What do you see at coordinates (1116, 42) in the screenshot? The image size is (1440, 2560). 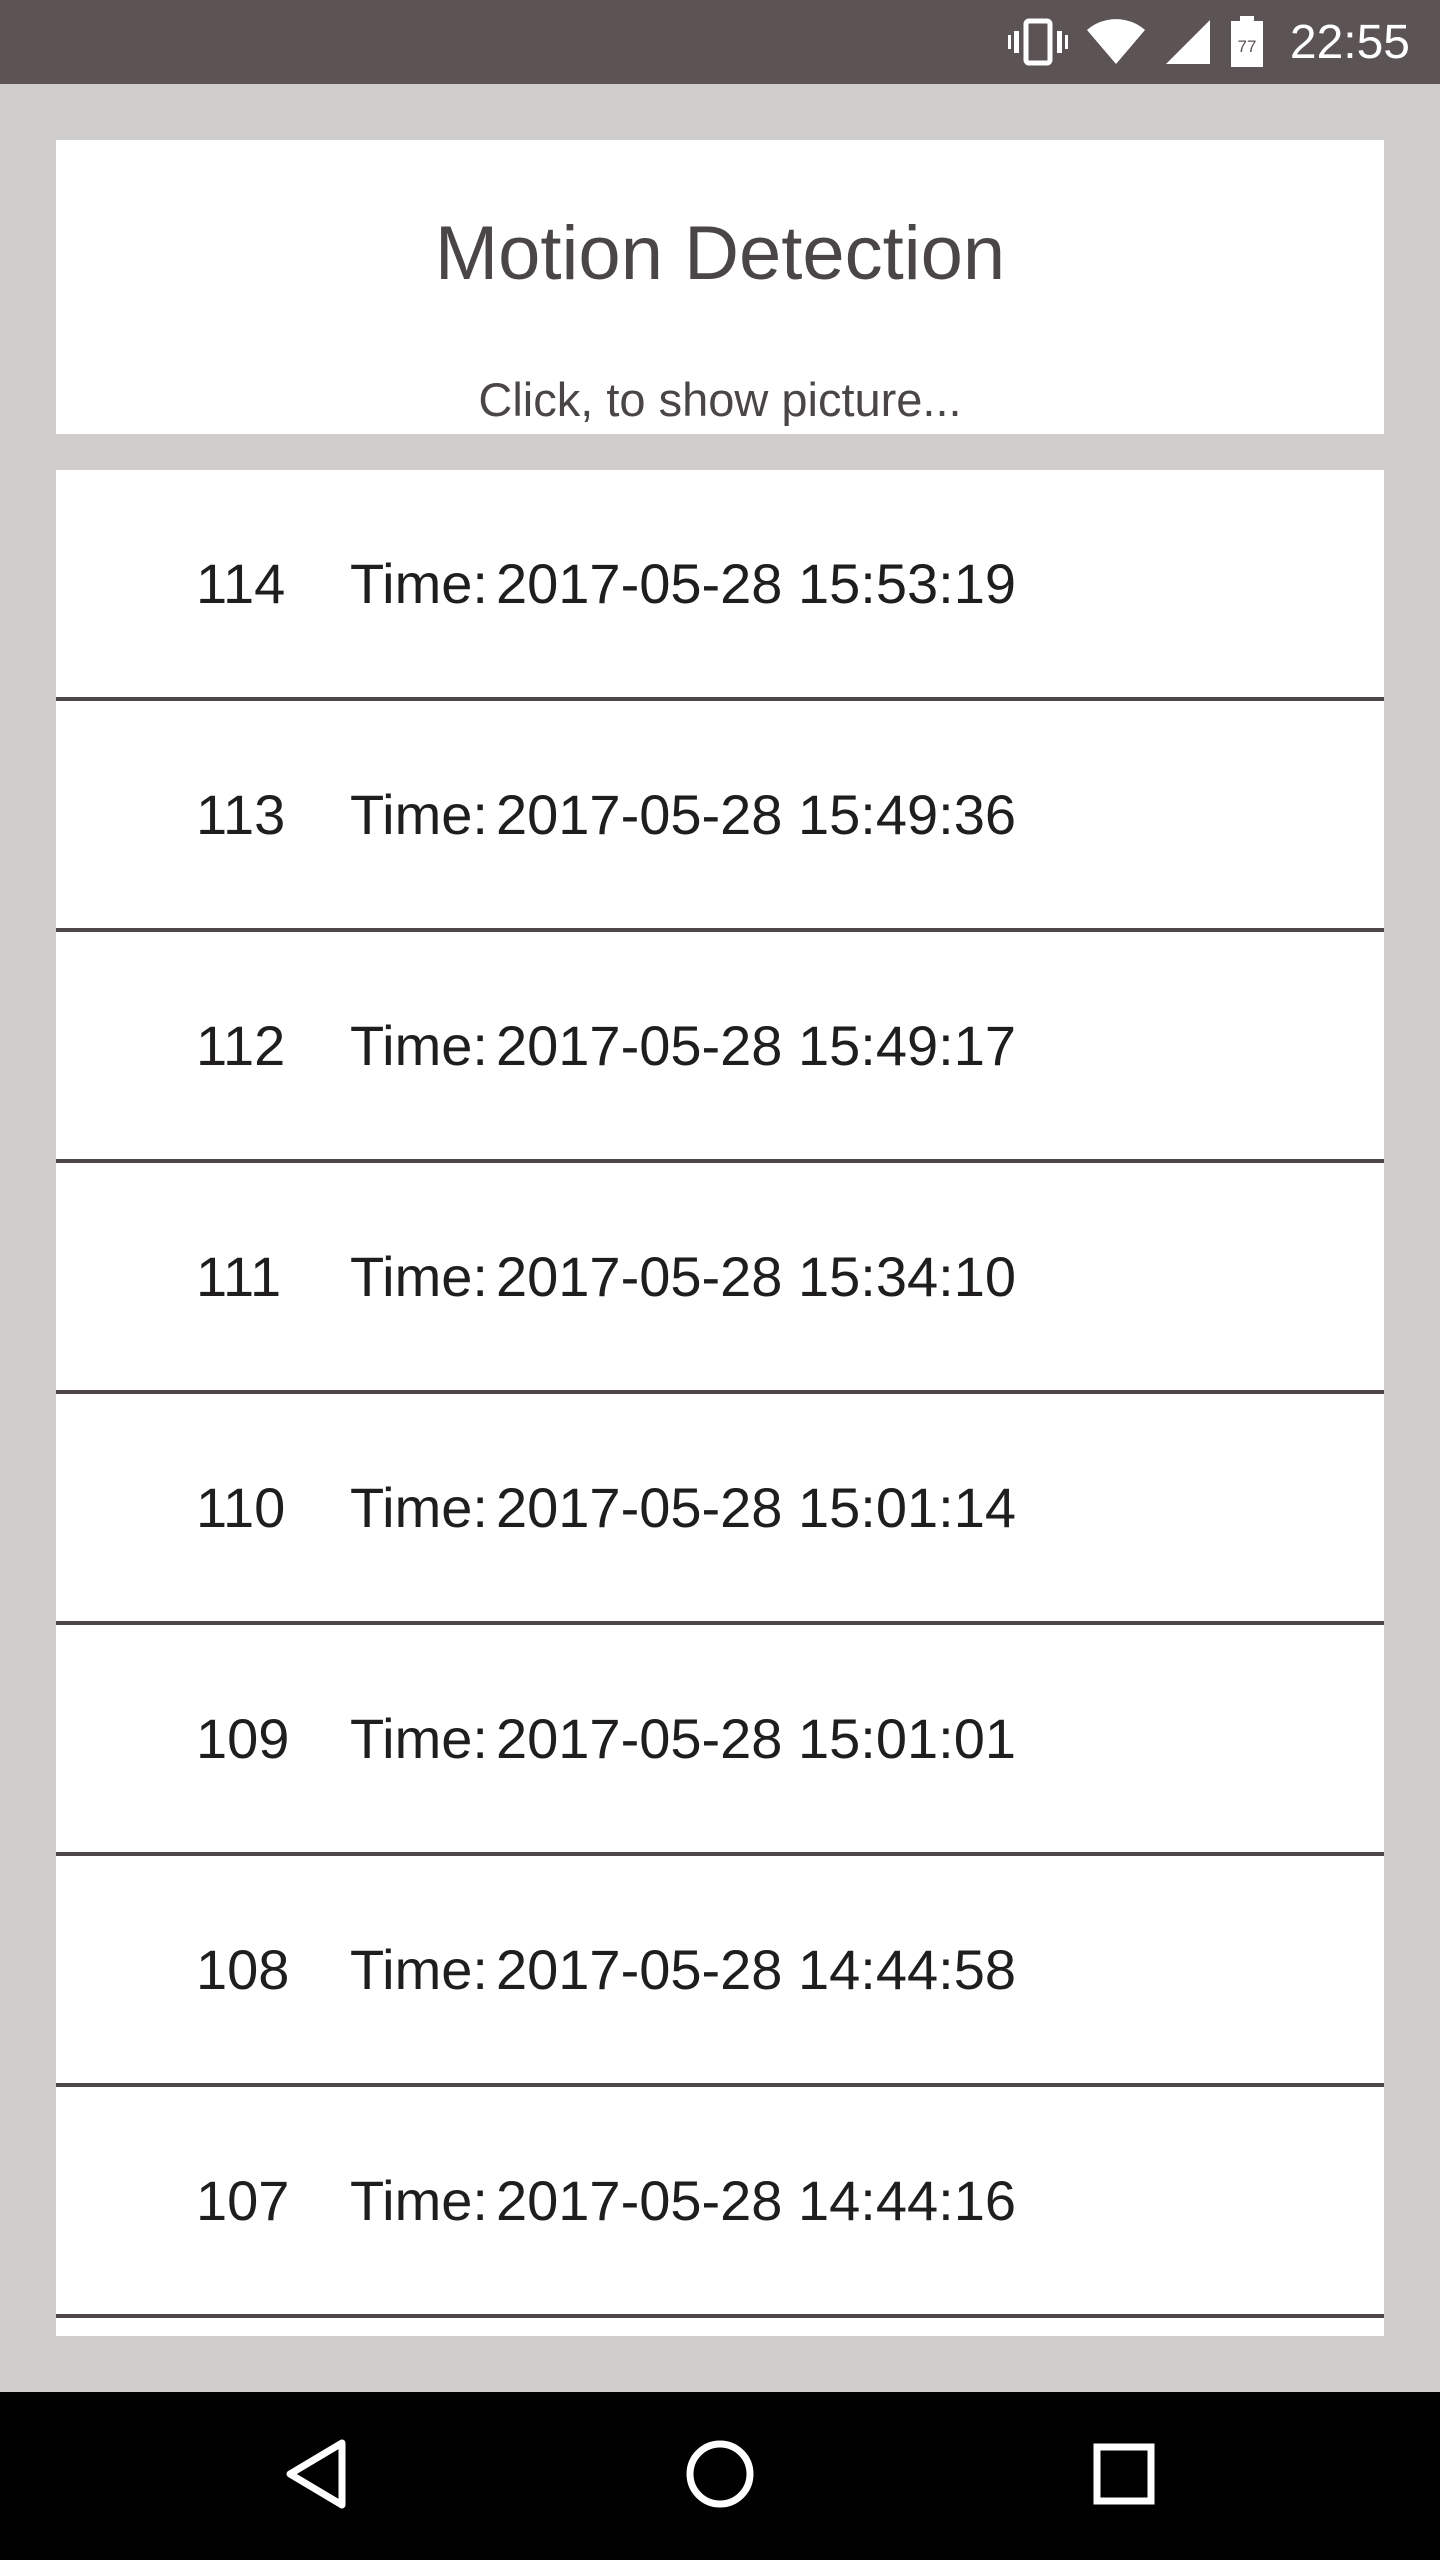 I see `wifi-icon` at bounding box center [1116, 42].